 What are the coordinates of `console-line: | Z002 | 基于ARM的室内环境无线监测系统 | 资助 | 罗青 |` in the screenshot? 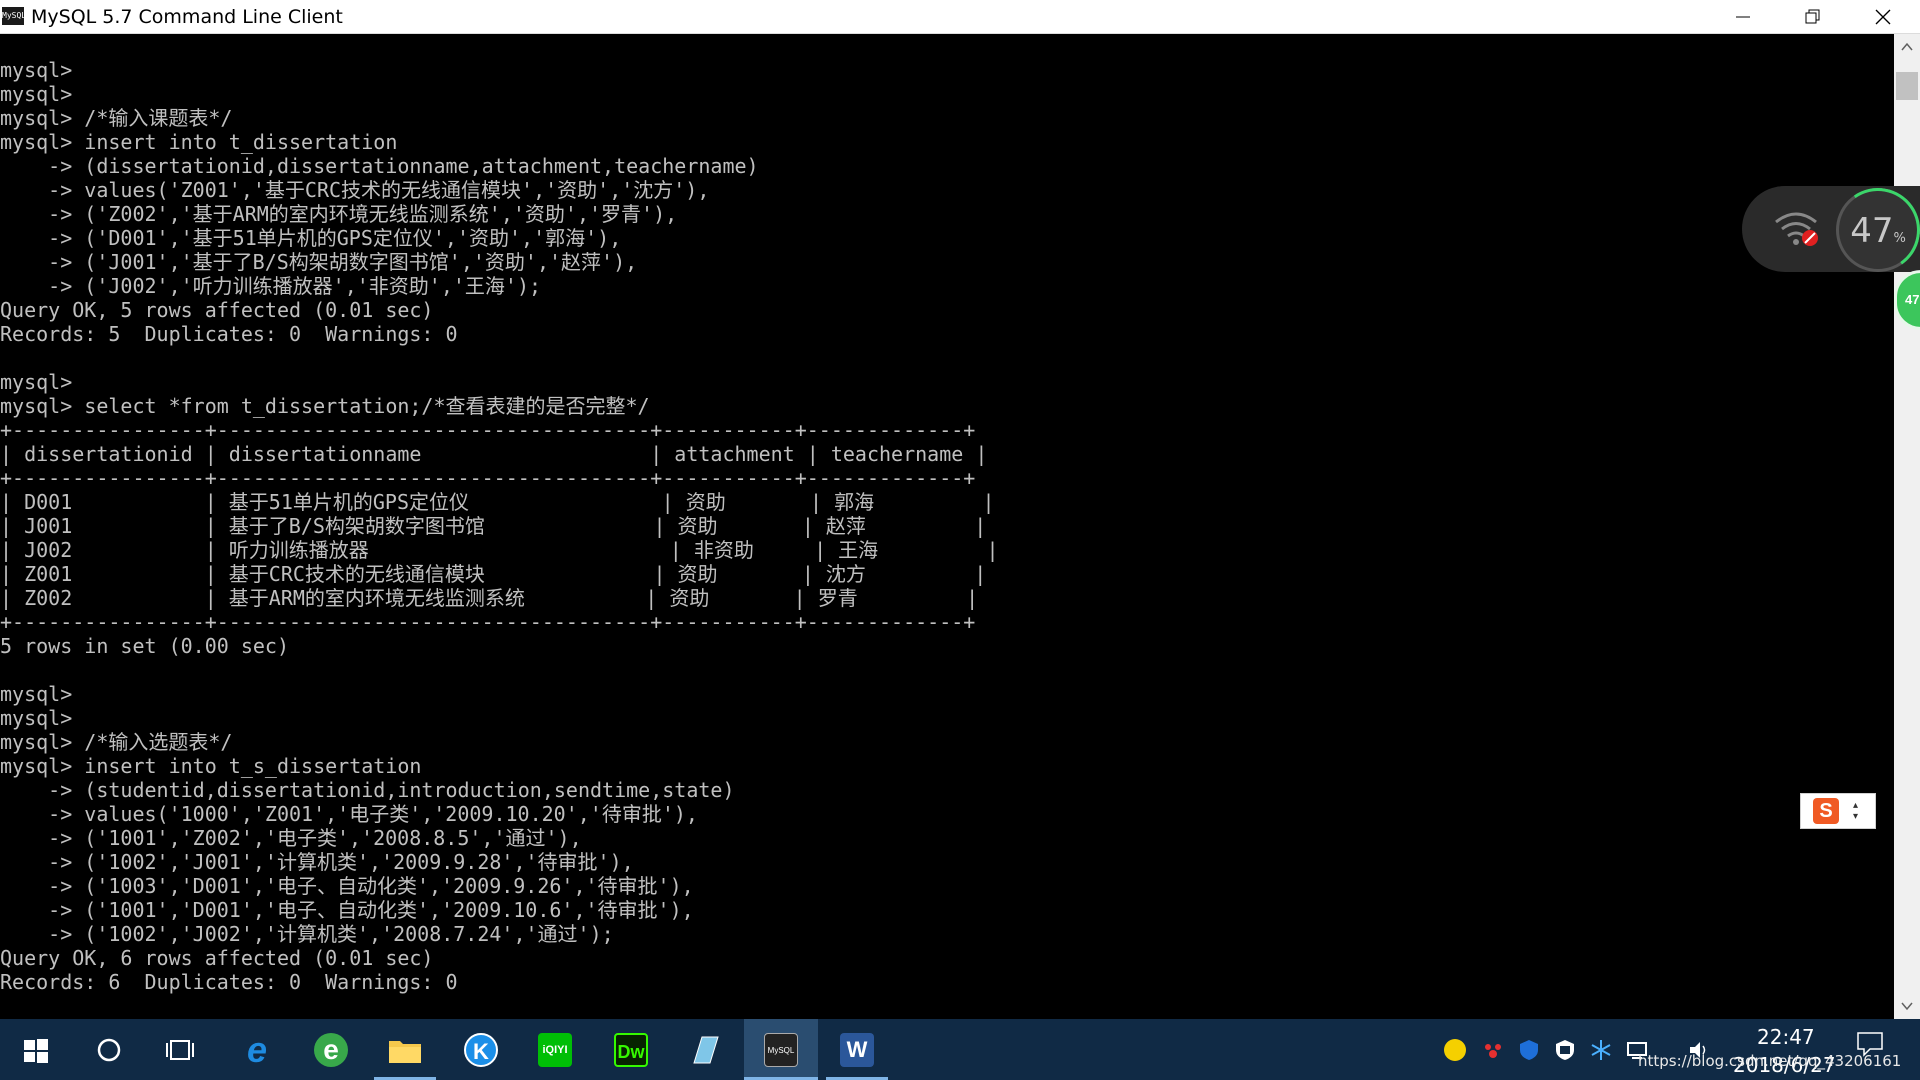 It's located at (489, 598).